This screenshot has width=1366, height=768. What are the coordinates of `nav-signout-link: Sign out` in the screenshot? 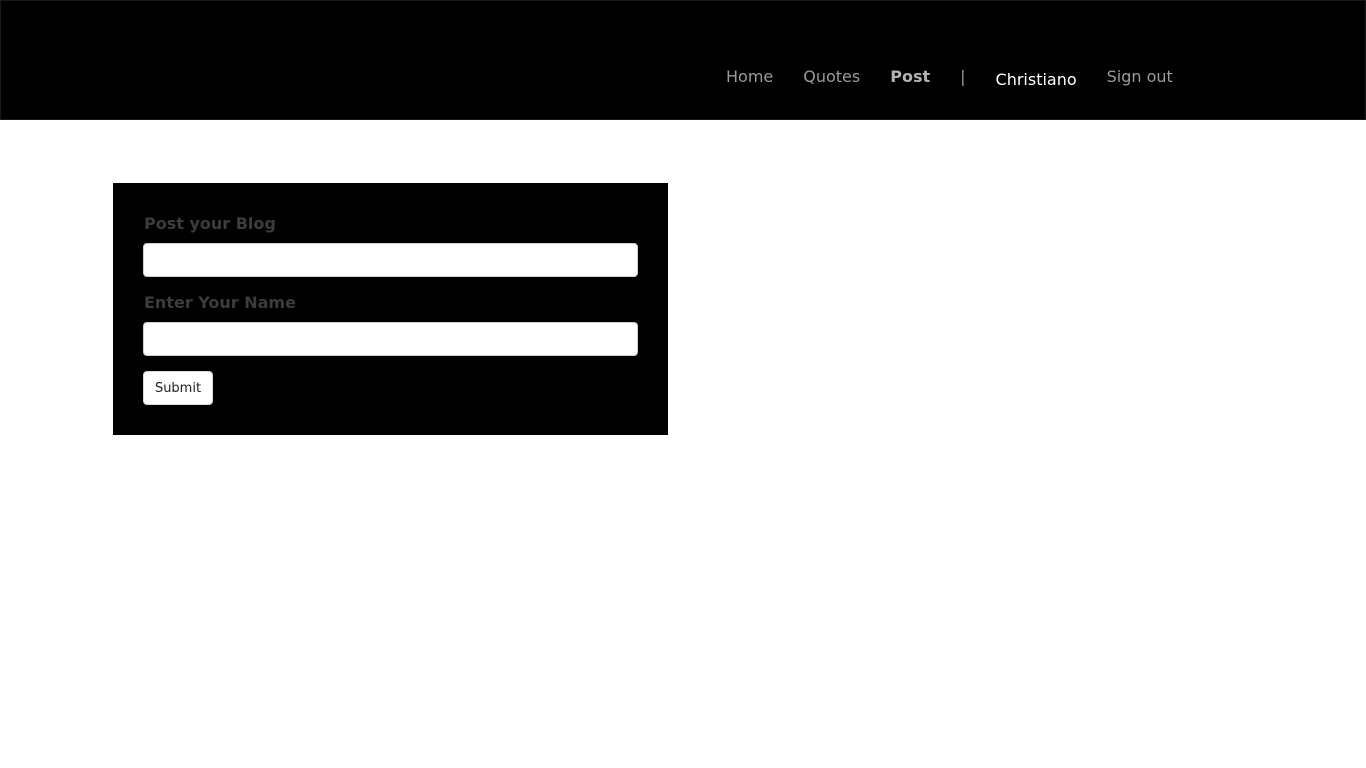 It's located at (1140, 76).